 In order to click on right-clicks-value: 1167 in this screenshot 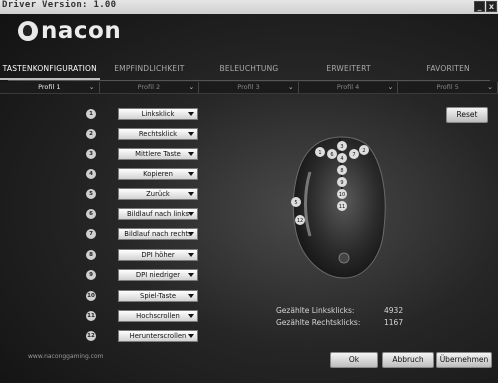, I will do `click(394, 322)`.